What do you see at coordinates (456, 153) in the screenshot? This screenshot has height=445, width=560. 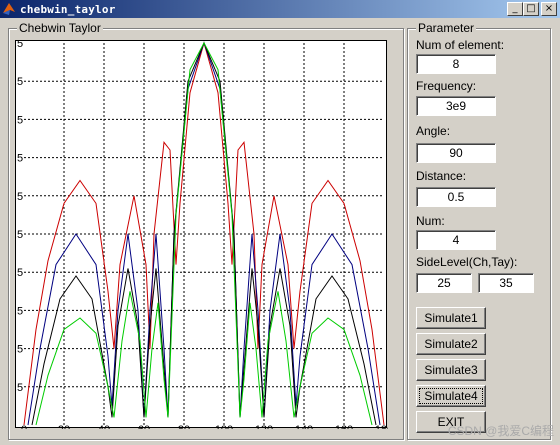 I see `angle-input` at bounding box center [456, 153].